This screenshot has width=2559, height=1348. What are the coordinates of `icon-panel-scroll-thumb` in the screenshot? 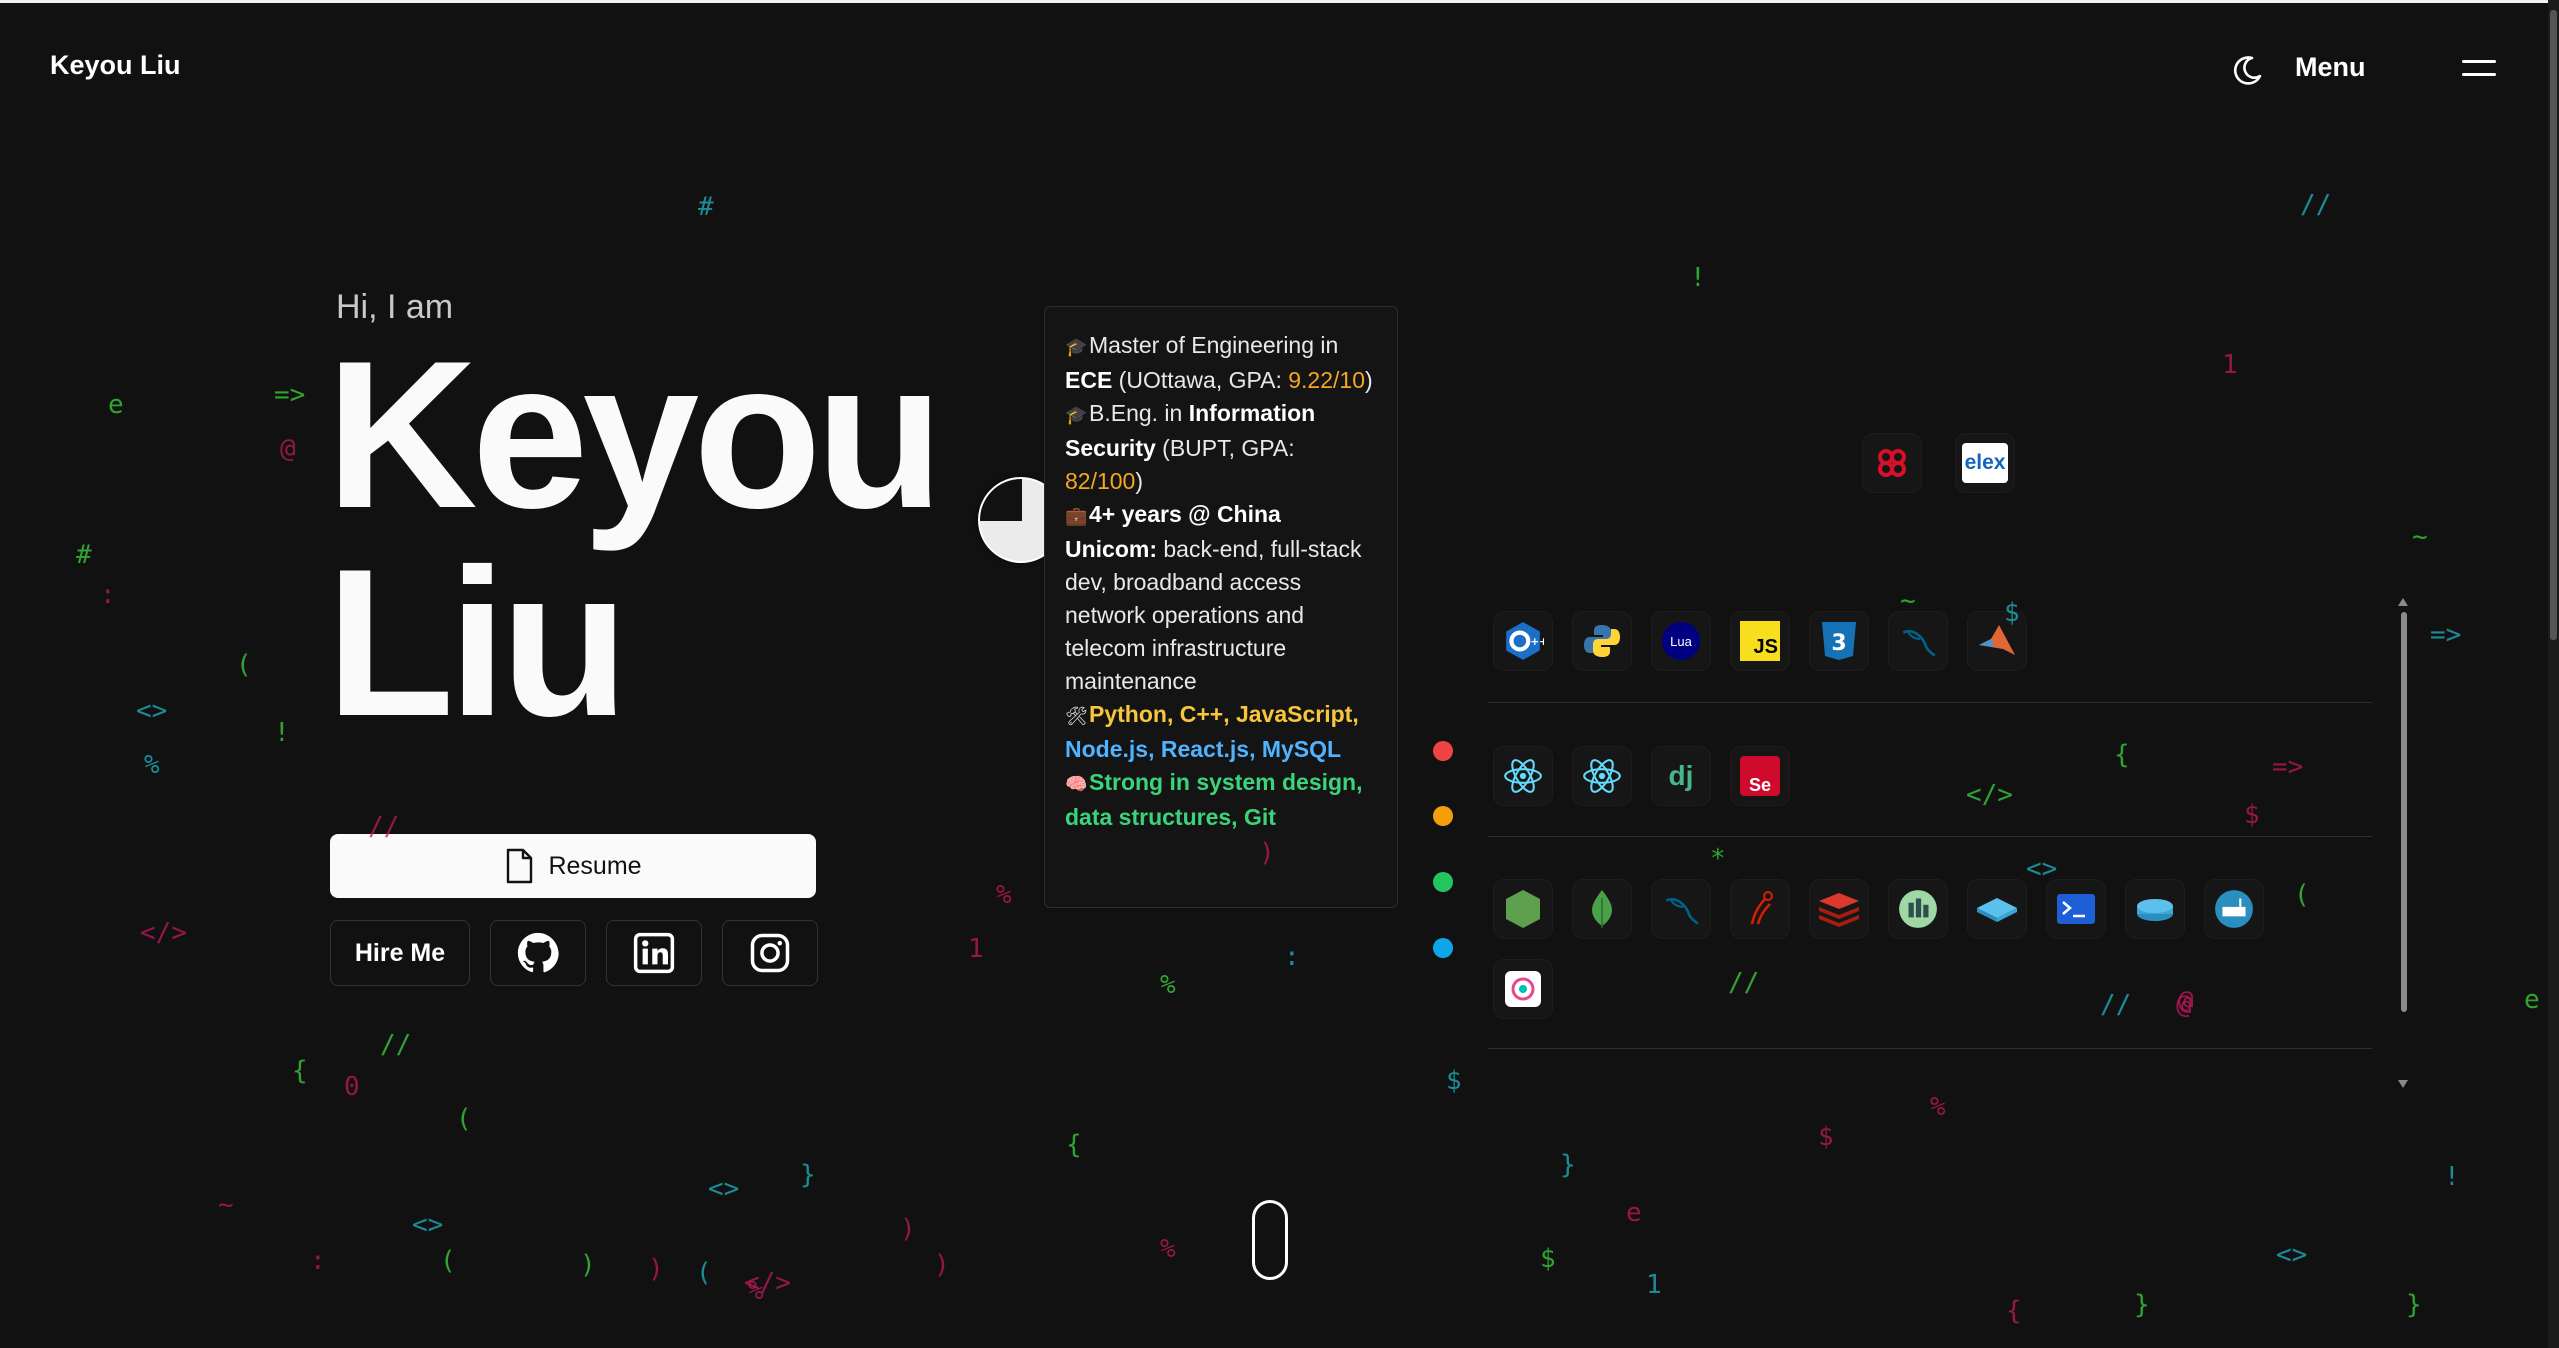 It's located at (2404, 812).